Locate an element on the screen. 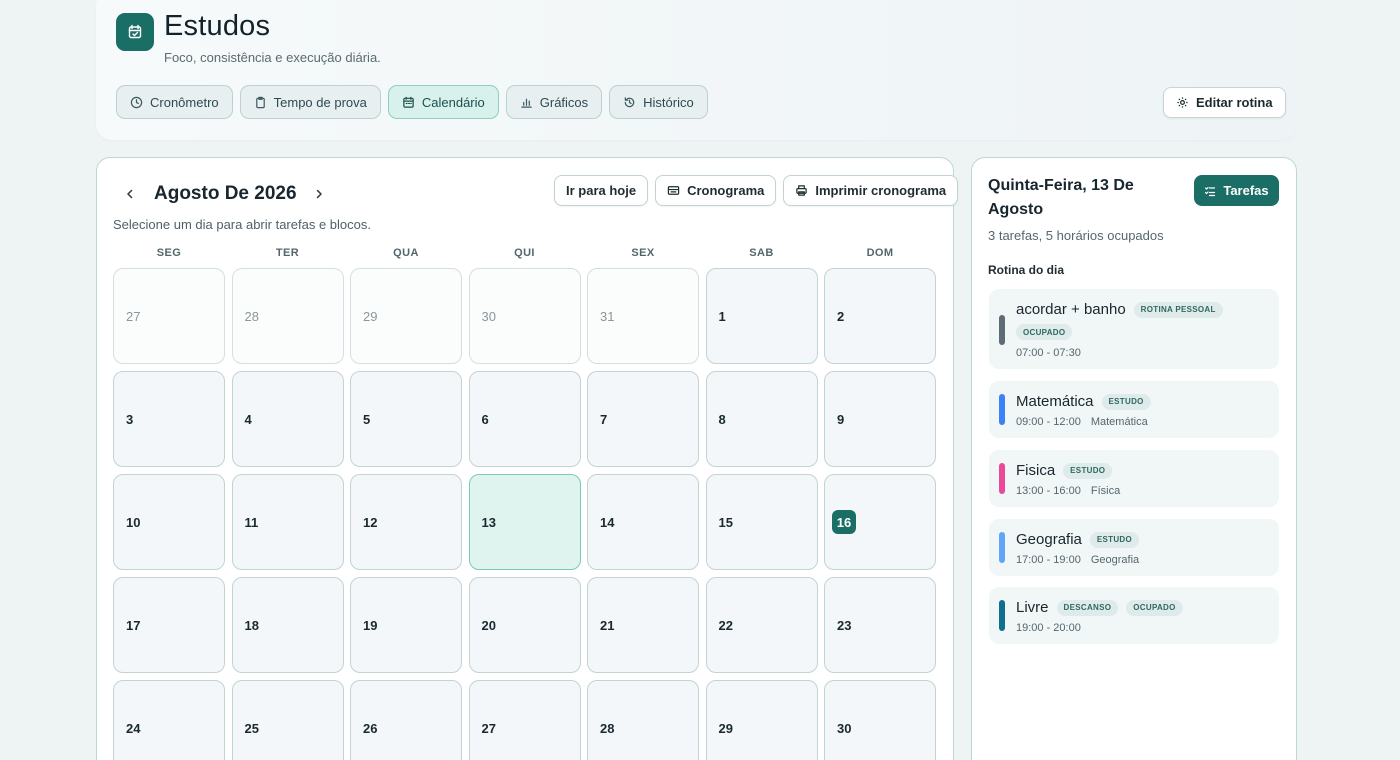 The image size is (1400, 760). routine-title: Matemática is located at coordinates (1055, 401).